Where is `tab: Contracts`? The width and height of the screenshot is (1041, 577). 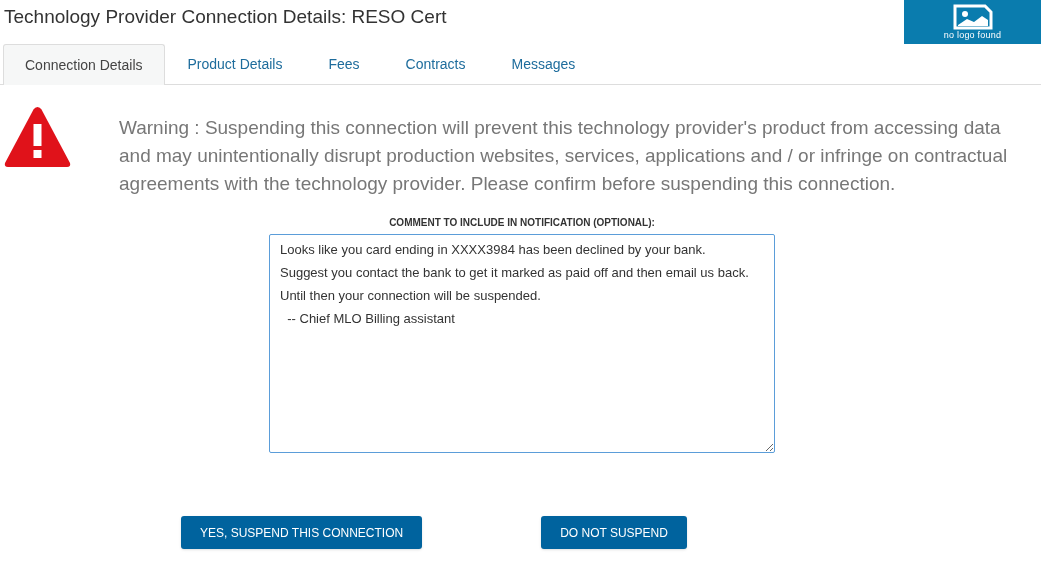
tab: Contracts is located at coordinates (435, 64).